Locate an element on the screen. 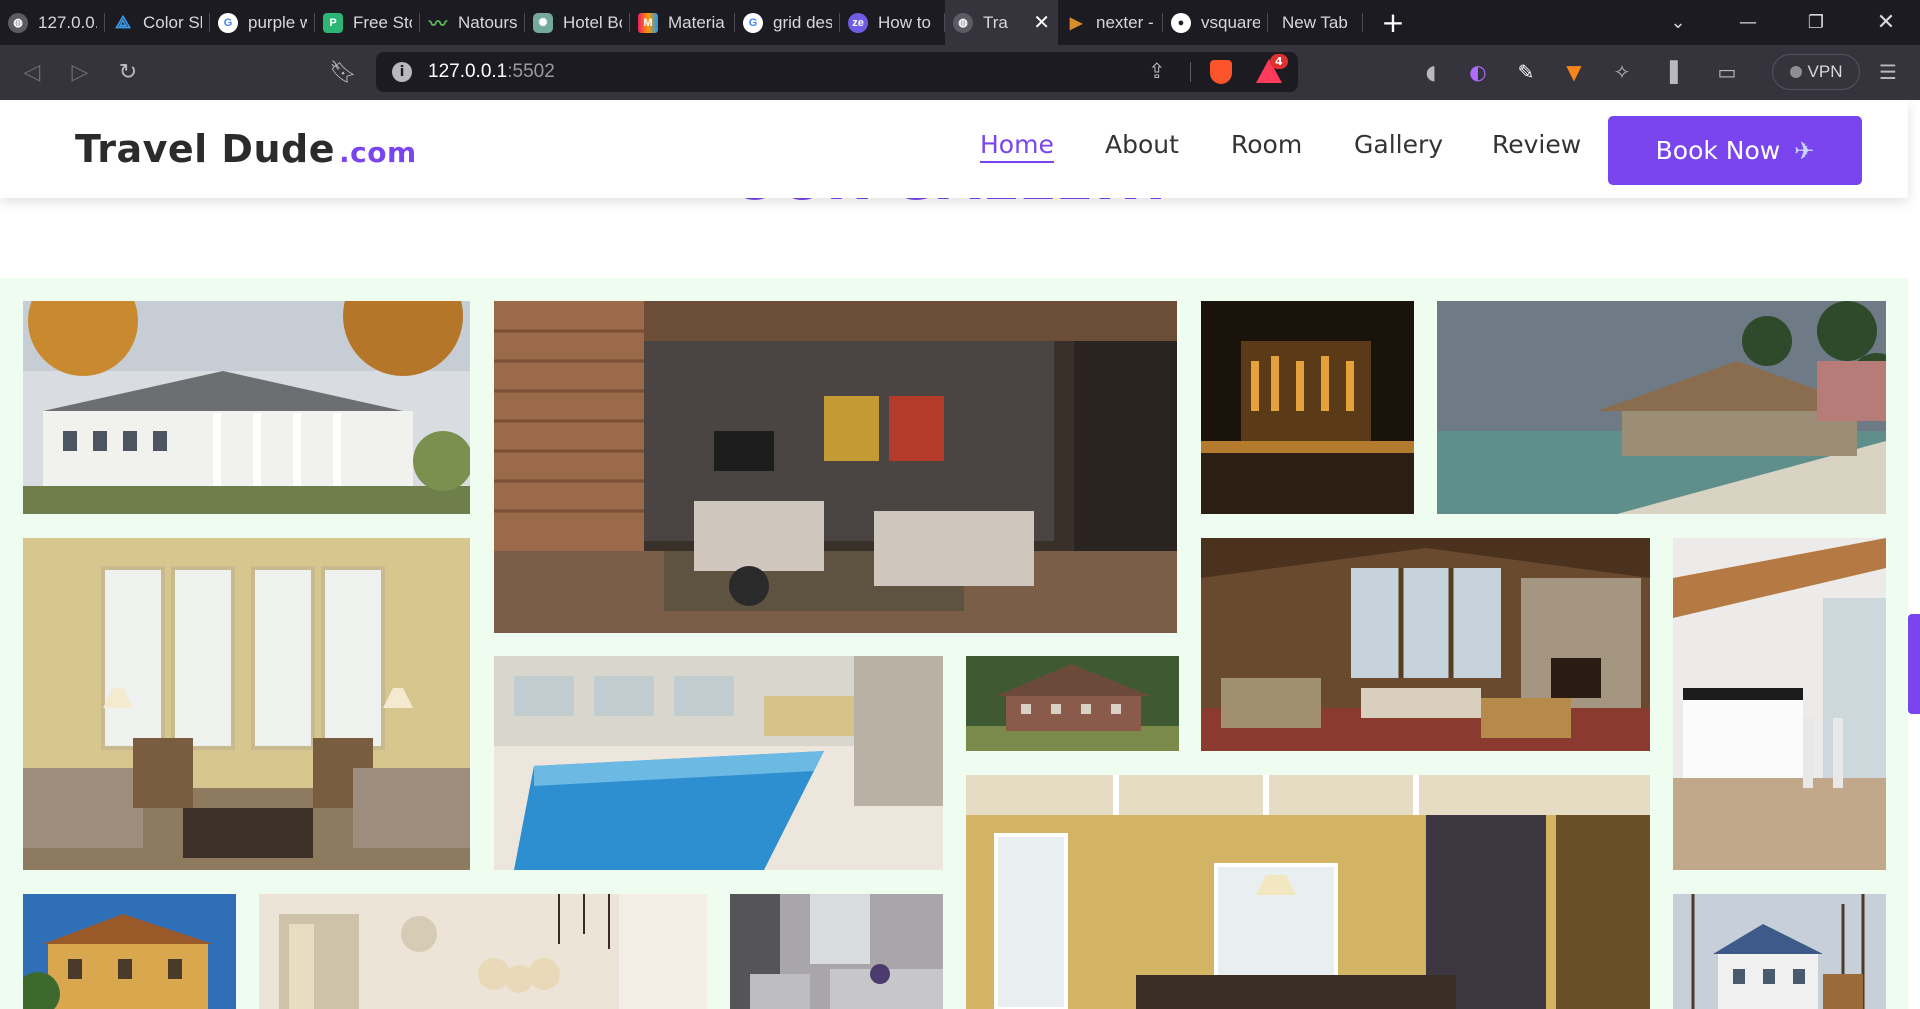  bedroom-photo is located at coordinates (483, 951).